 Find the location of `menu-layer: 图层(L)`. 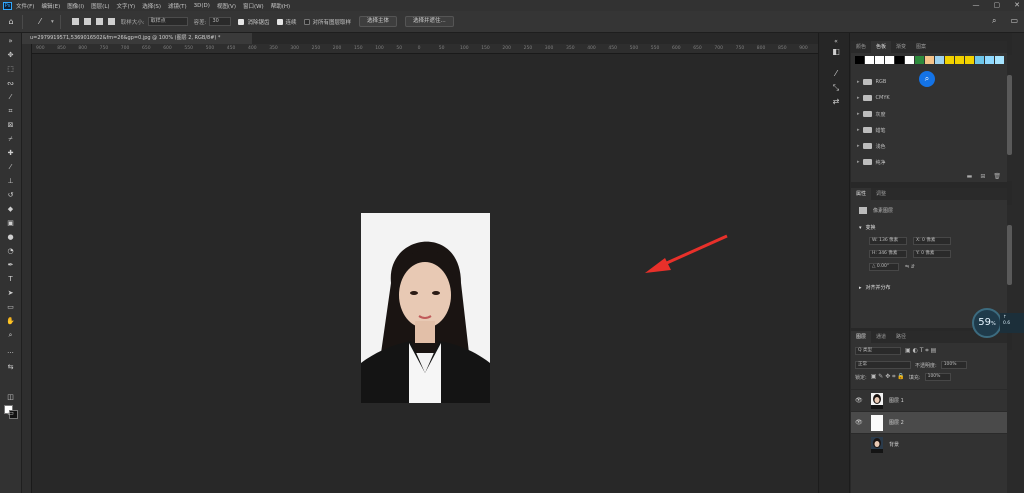

menu-layer: 图层(L) is located at coordinates (100, 6).